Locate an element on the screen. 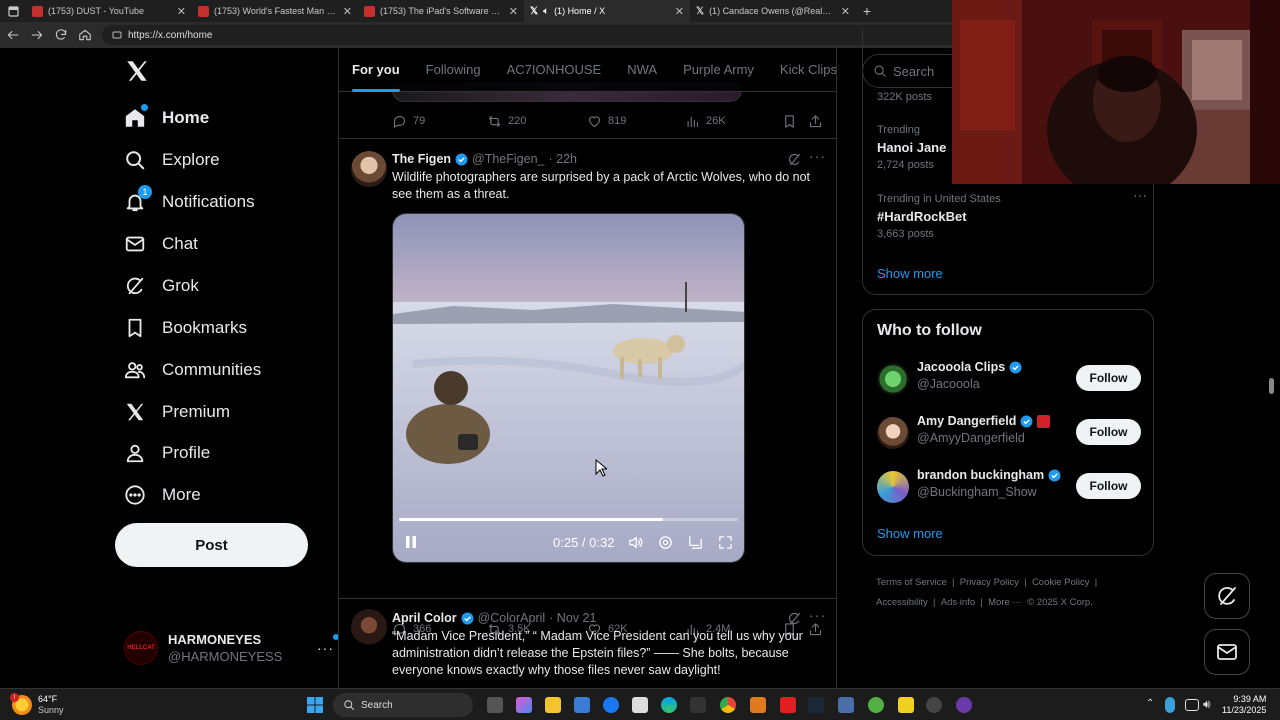 Image resolution: width=1280 pixels, height=720 pixels. footer-link: Accessibility is located at coordinates (902, 602).